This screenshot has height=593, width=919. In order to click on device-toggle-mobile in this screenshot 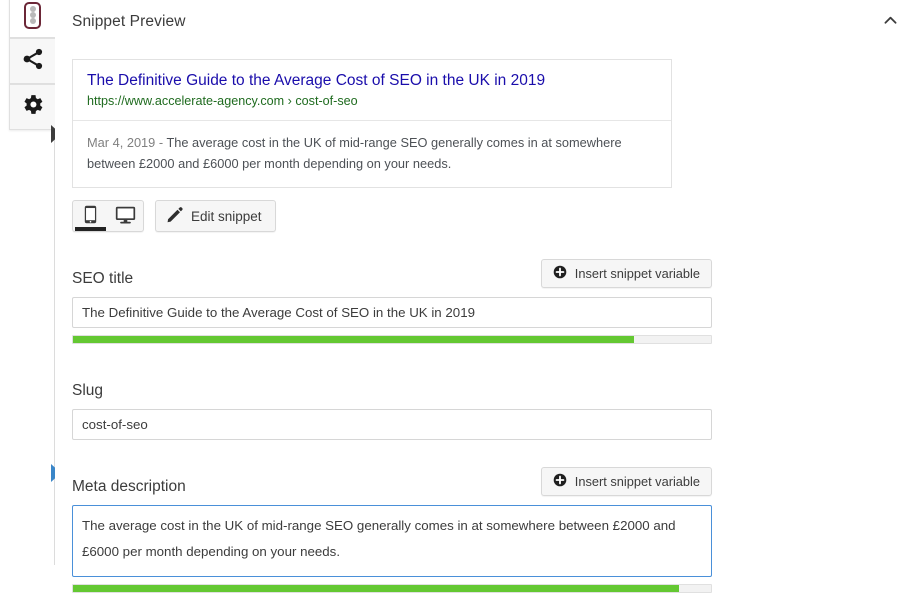, I will do `click(90, 216)`.